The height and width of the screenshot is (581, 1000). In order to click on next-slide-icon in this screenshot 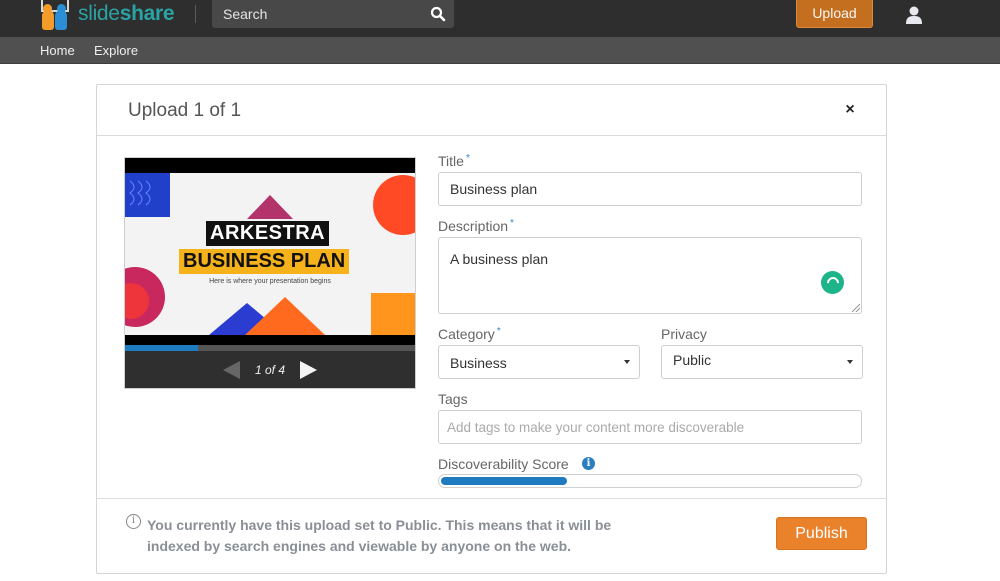, I will do `click(308, 370)`.